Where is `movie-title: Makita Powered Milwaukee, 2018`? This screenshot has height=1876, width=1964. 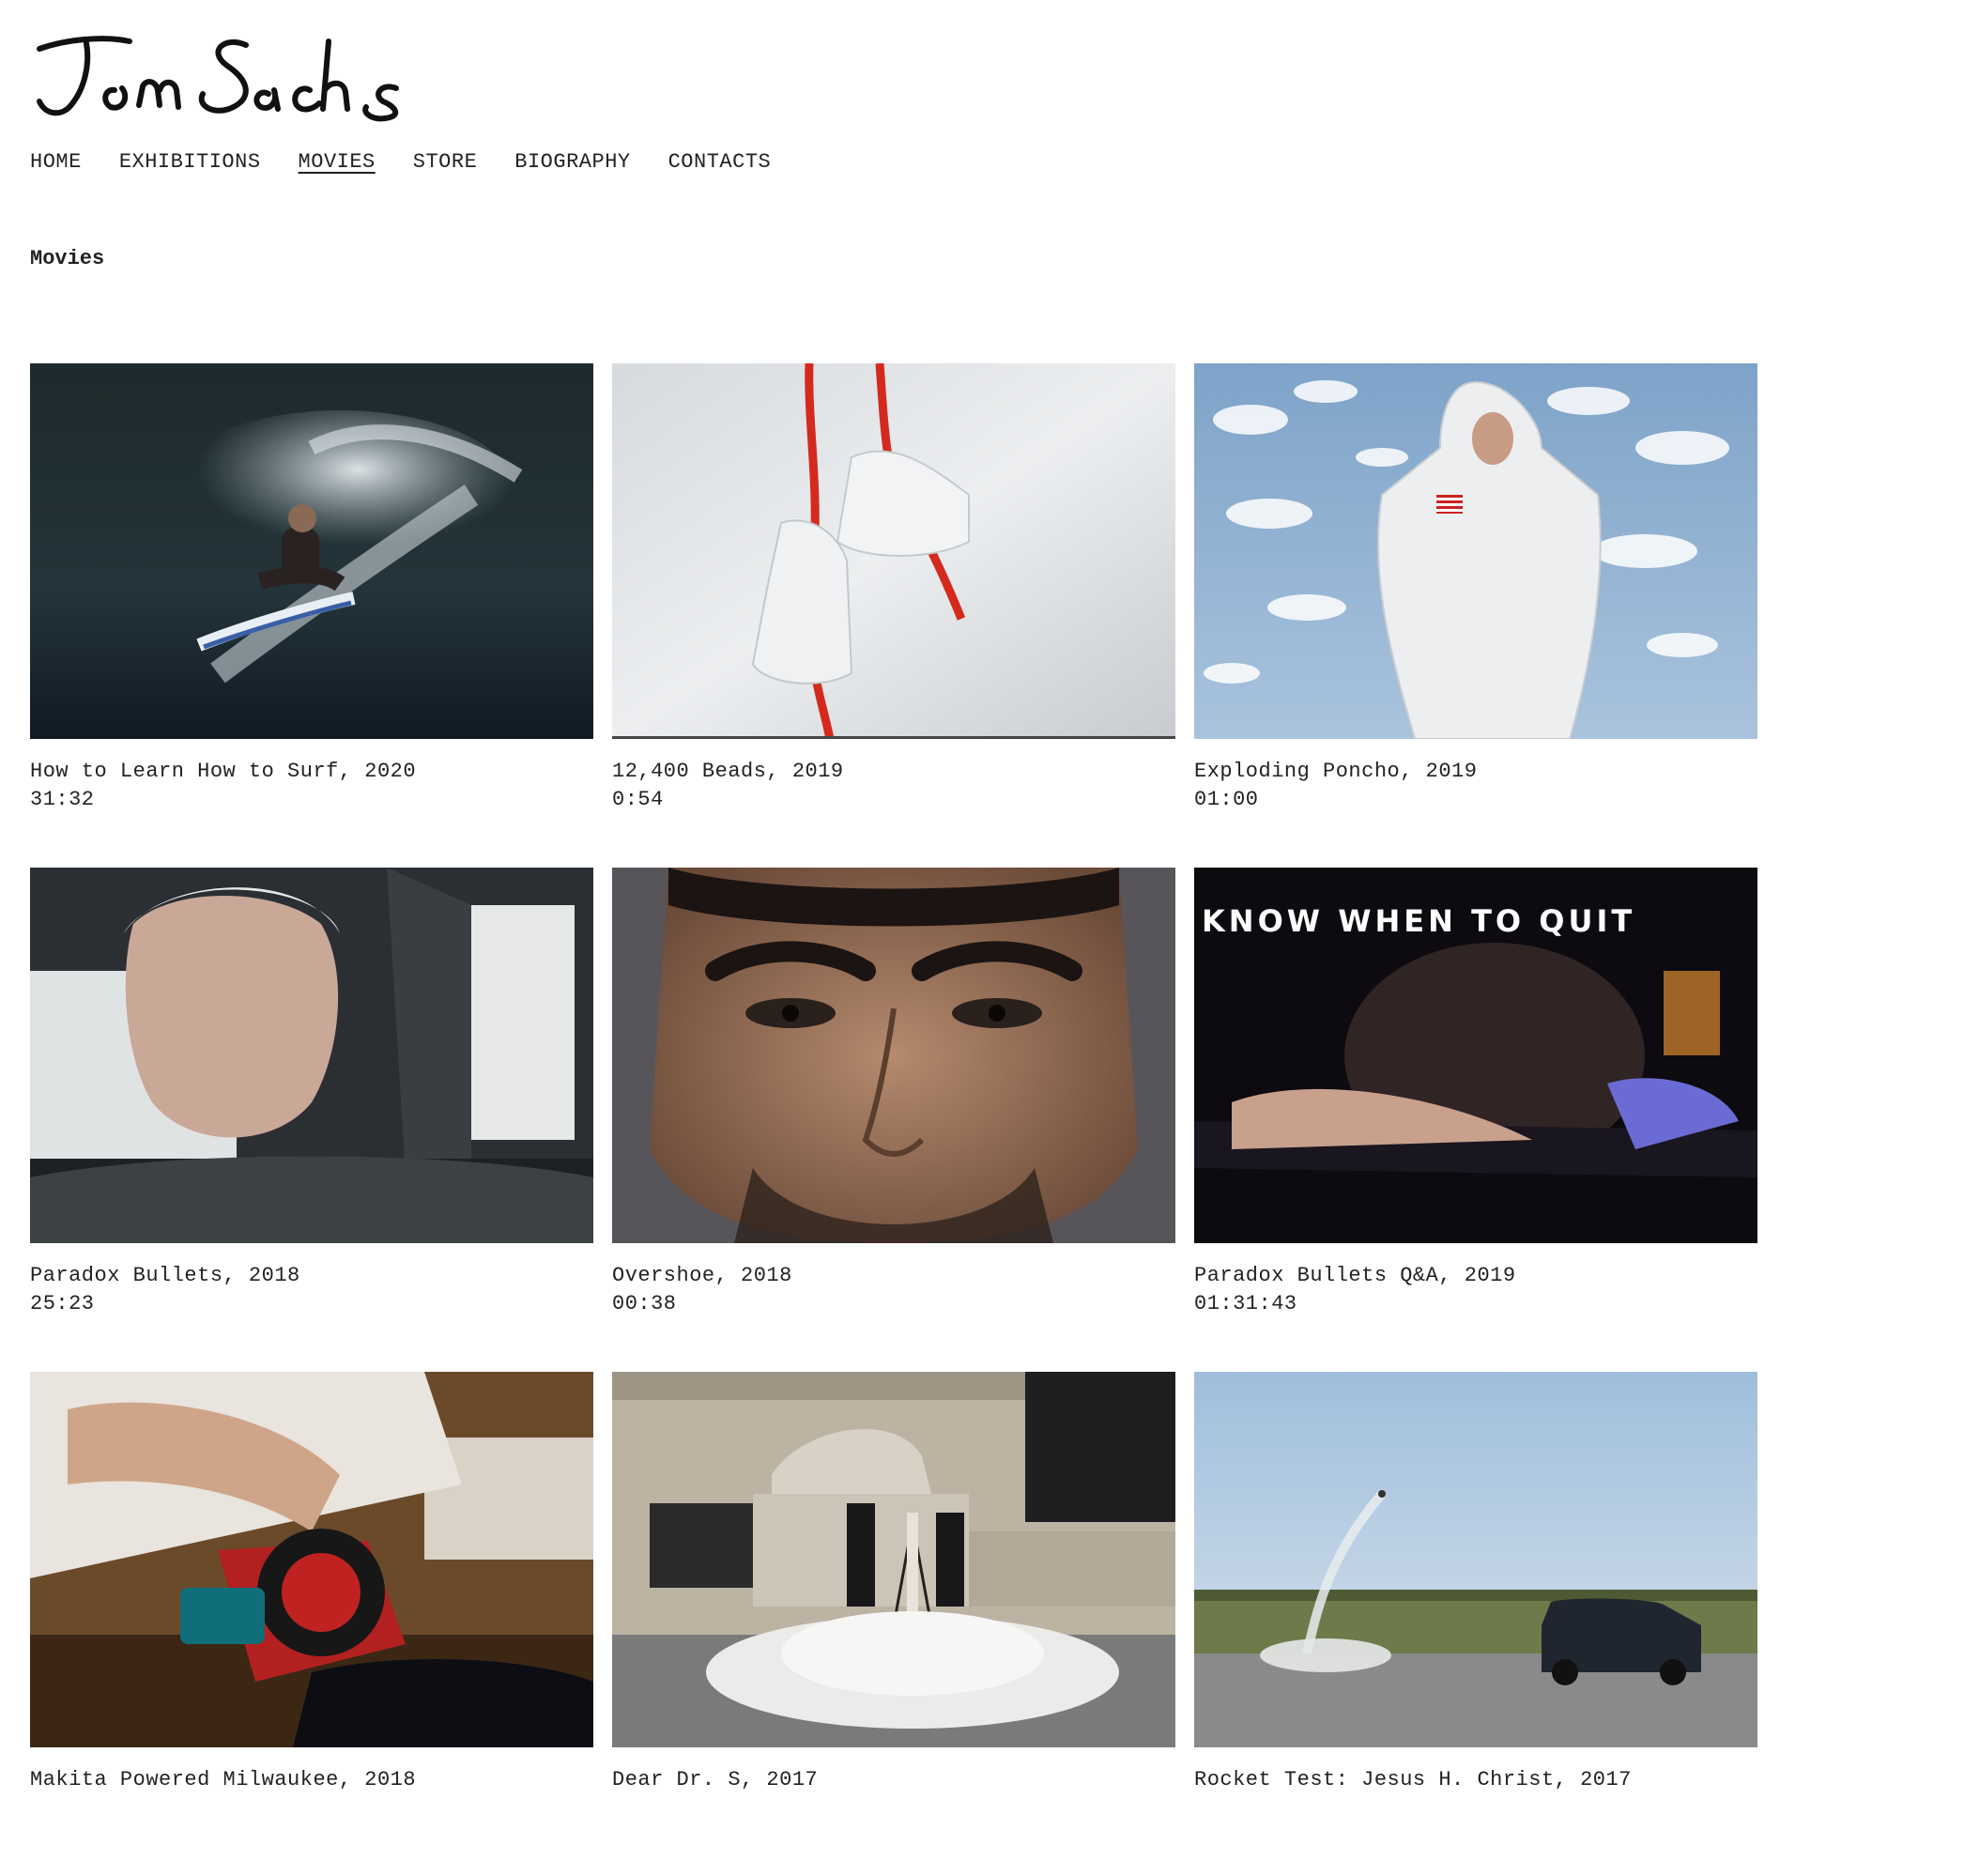 movie-title: Makita Powered Milwaukee, 2018 is located at coordinates (223, 1779).